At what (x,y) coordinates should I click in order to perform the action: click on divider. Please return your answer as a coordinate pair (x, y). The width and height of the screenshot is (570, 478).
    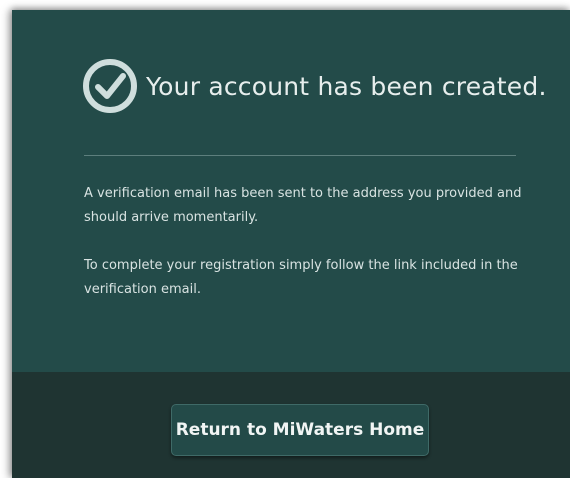
    Looking at the image, I should click on (300, 155).